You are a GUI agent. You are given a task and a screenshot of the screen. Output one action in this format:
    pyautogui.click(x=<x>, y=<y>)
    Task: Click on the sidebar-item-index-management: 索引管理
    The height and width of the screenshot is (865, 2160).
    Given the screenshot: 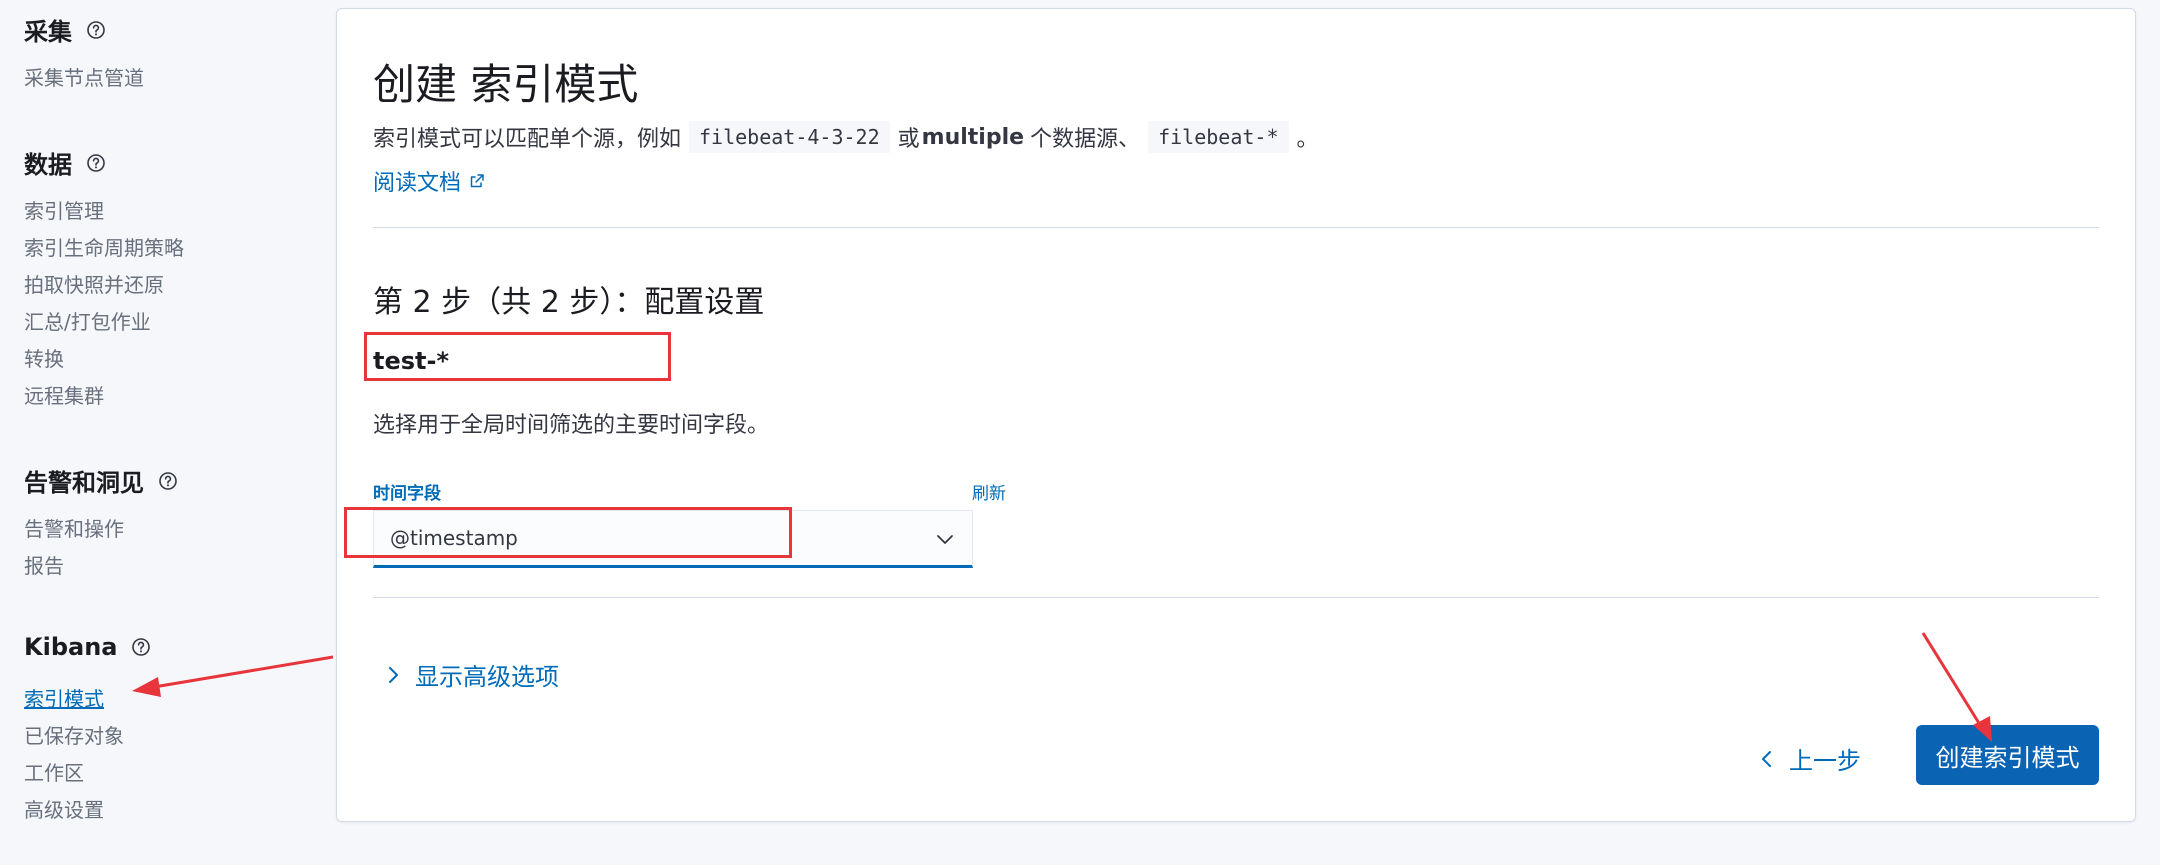 What is the action you would take?
    pyautogui.click(x=64, y=209)
    